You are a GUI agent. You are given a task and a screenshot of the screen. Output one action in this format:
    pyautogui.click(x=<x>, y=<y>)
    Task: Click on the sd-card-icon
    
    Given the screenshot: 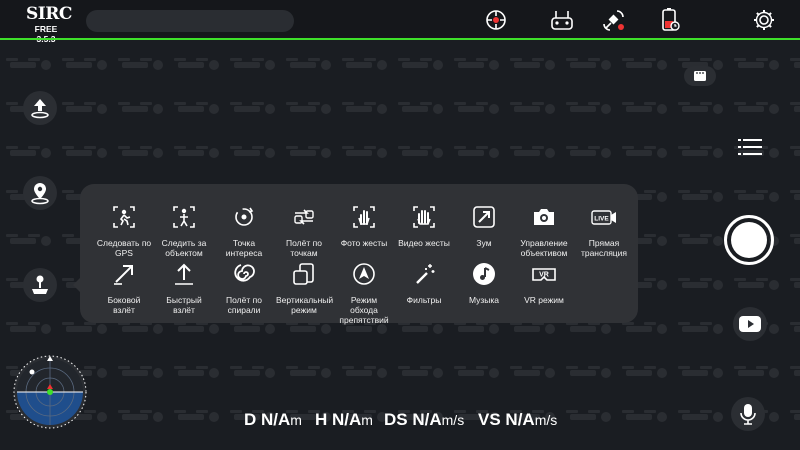 What is the action you would take?
    pyautogui.click(x=700, y=76)
    